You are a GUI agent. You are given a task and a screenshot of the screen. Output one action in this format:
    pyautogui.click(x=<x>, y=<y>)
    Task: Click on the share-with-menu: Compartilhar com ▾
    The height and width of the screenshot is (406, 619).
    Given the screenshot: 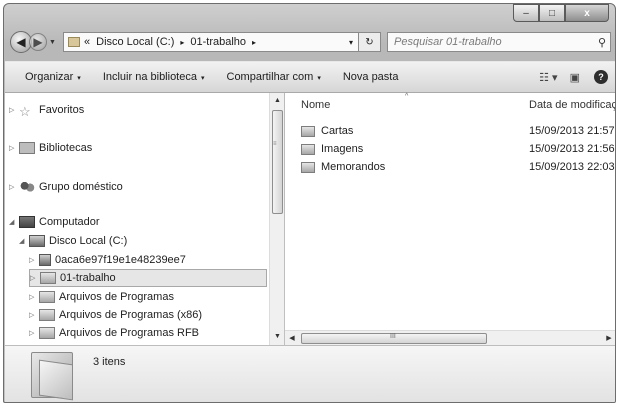 What is the action you would take?
    pyautogui.click(x=274, y=77)
    